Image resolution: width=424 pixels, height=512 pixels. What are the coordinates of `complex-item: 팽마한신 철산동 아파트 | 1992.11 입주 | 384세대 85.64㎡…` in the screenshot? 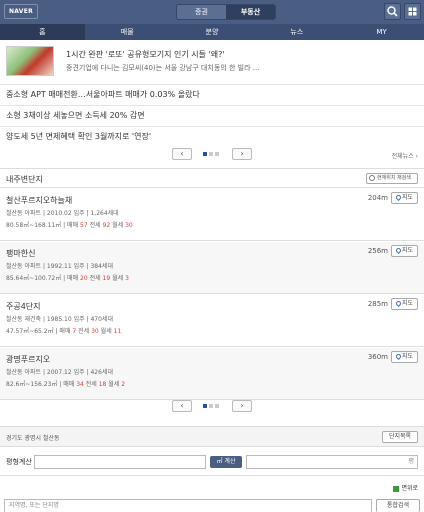 It's located at (212, 268).